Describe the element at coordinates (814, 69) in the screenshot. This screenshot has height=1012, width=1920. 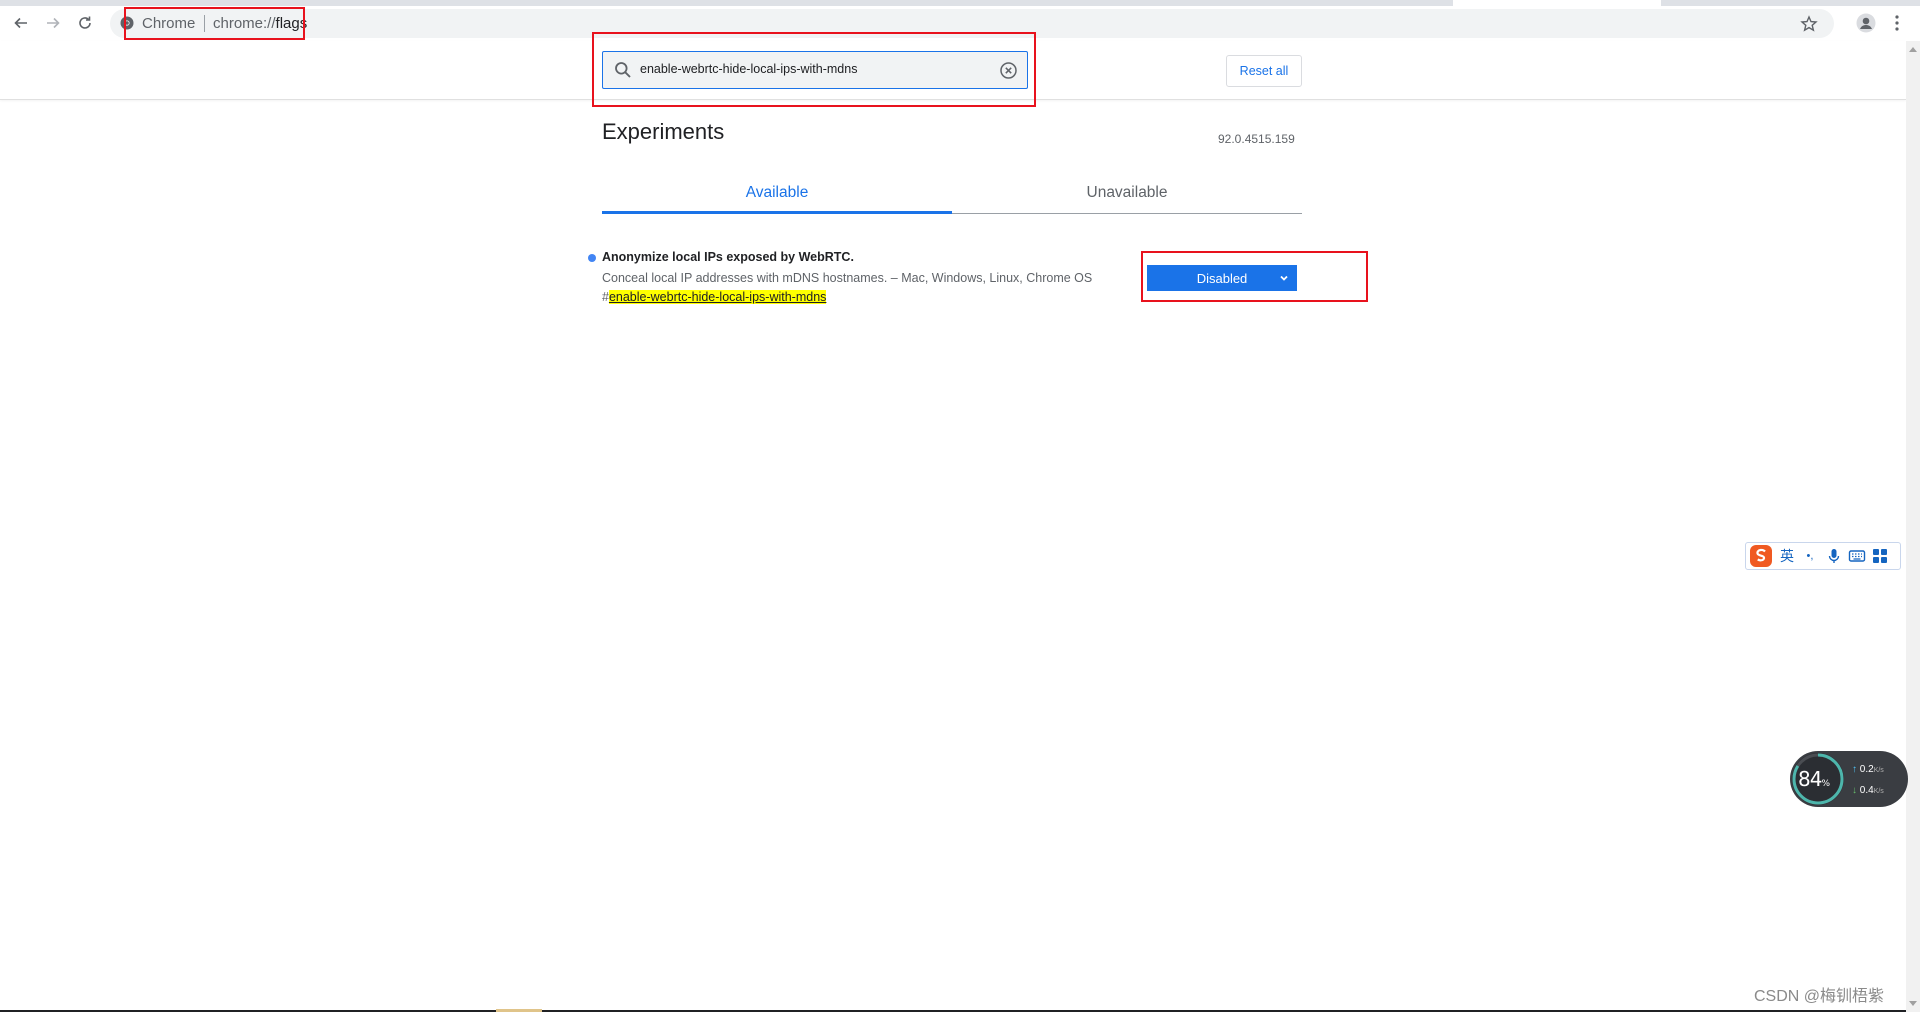
I see `annotation-box-search` at that location.